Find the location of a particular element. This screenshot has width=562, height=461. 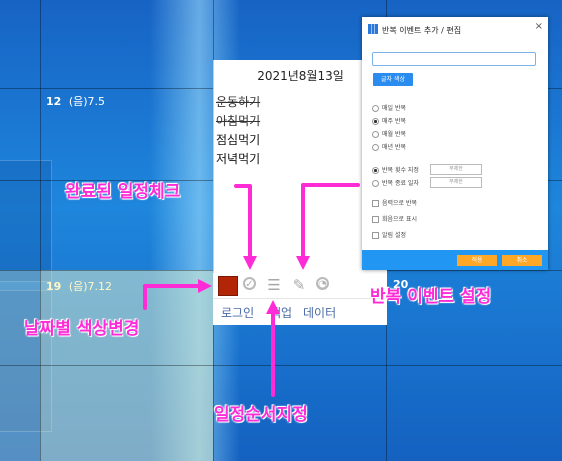

annotation-complete-check: 완료된 일정체크 is located at coordinates (123, 192).